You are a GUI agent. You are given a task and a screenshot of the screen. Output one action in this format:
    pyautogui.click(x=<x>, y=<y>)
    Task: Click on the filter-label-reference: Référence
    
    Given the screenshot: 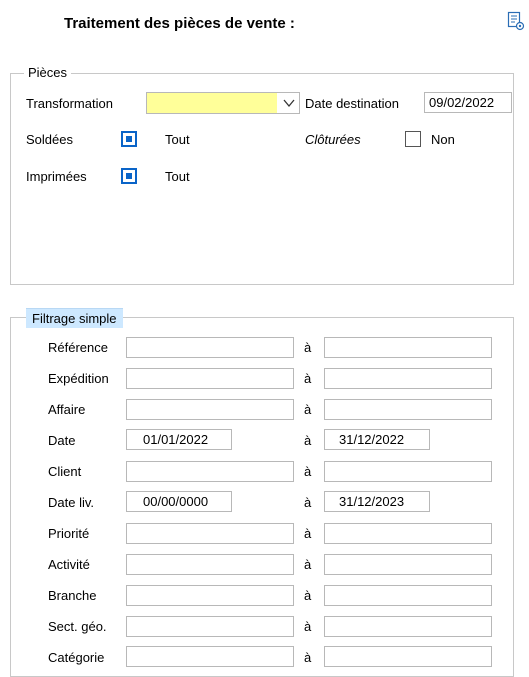 What is the action you would take?
    pyautogui.click(x=78, y=347)
    